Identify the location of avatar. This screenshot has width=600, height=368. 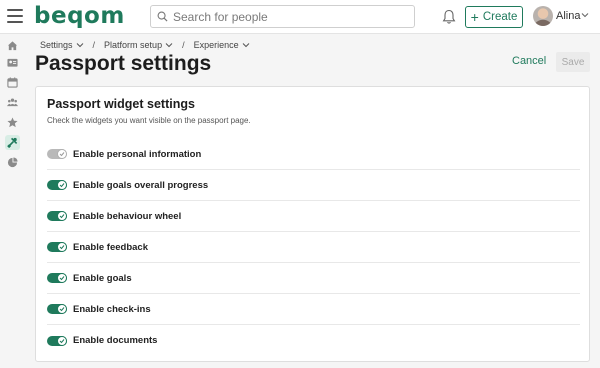
(543, 16).